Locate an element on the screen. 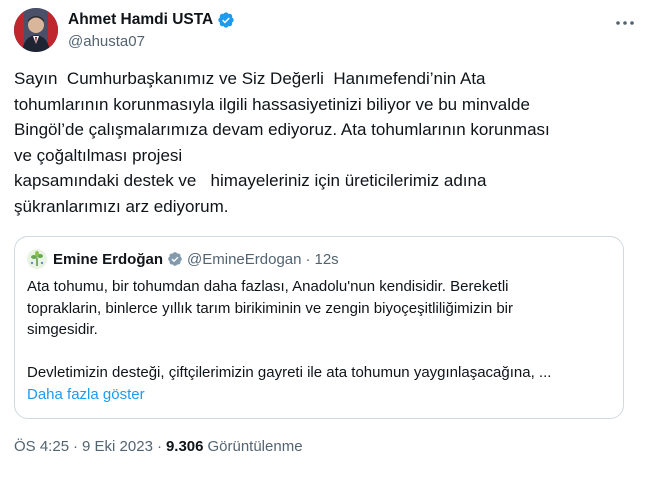 The width and height of the screenshot is (655, 480). show-more-link: Daha fazla göster is located at coordinates (319, 394).